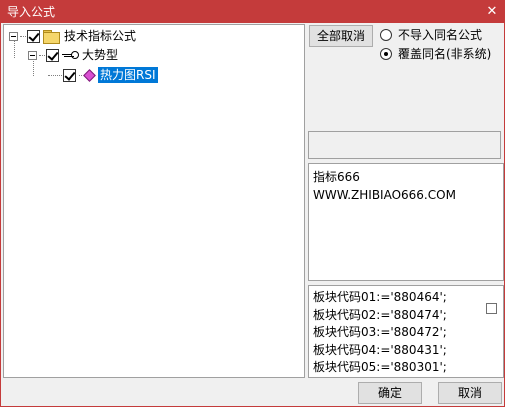  What do you see at coordinates (384, 195) in the screenshot?
I see `description-line: WWW.ZHIBIAO666.COM` at bounding box center [384, 195].